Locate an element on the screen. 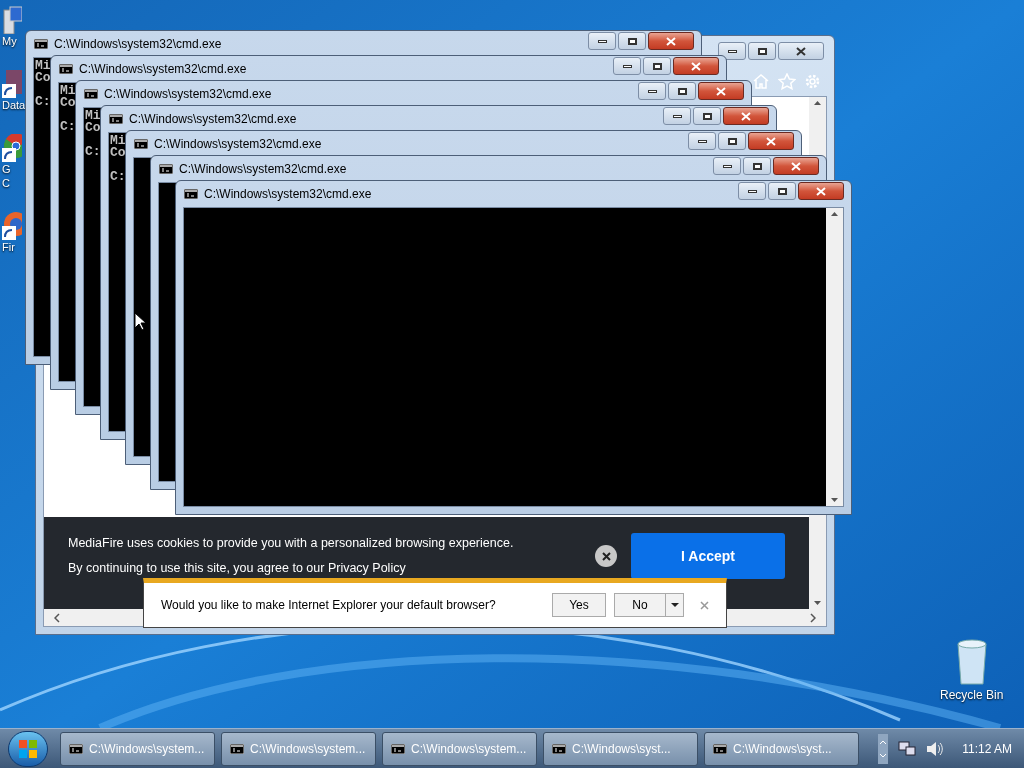  caret-icon is located at coordinates (674, 605).